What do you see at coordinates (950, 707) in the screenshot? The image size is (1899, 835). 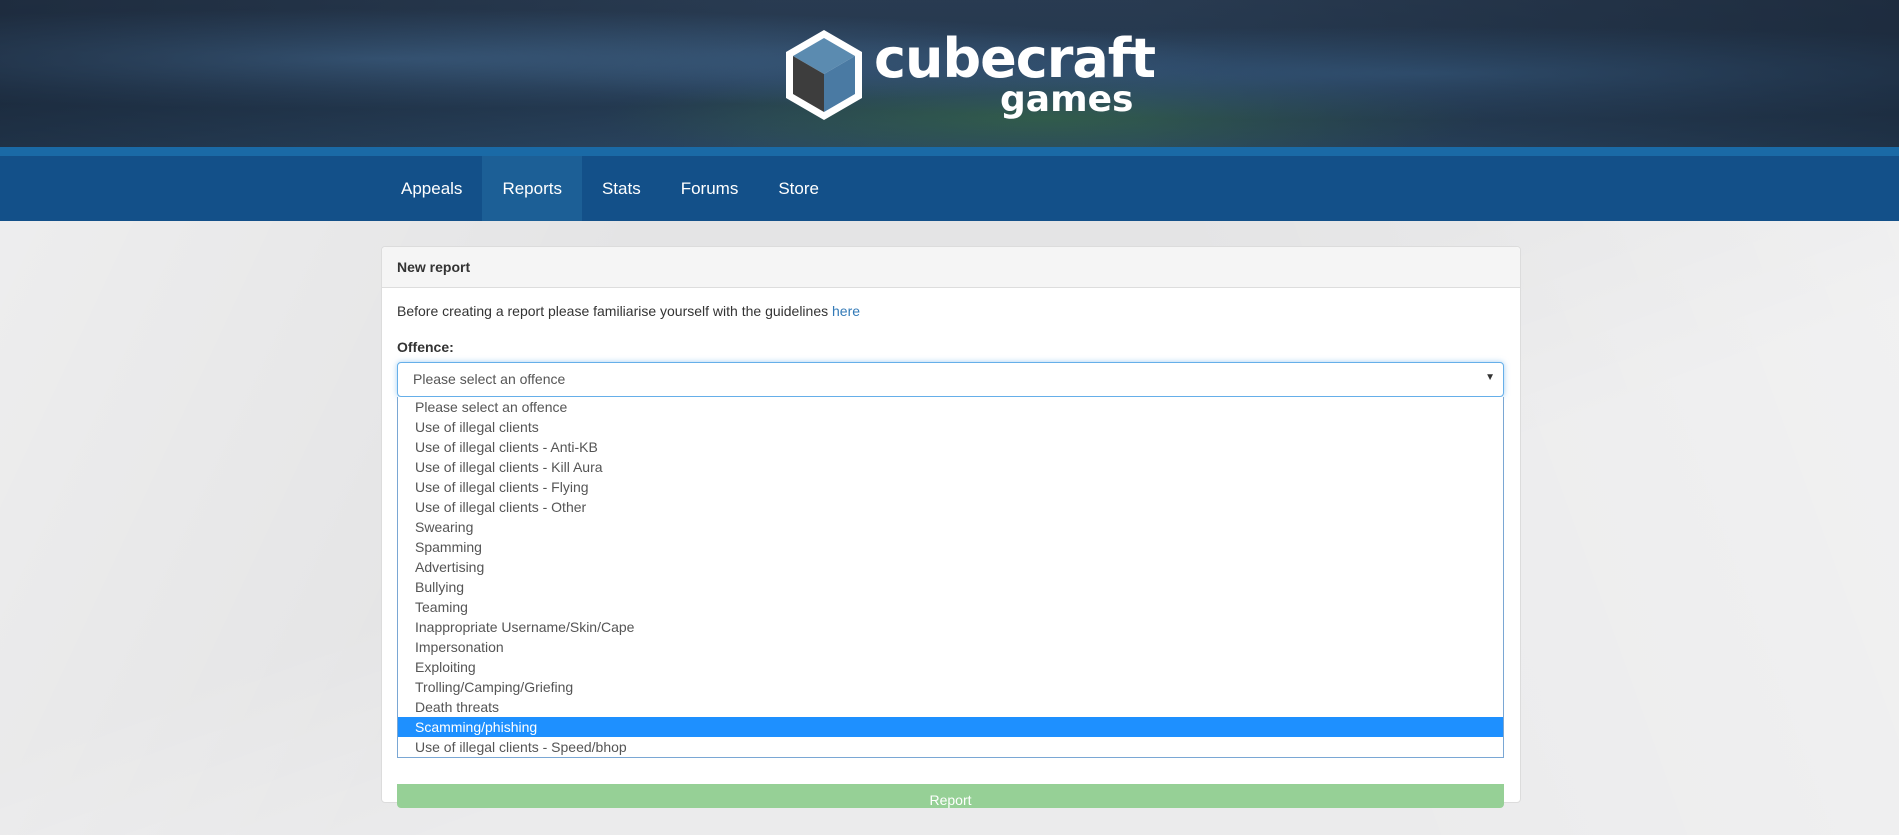 I see `offence-option: Death threats` at bounding box center [950, 707].